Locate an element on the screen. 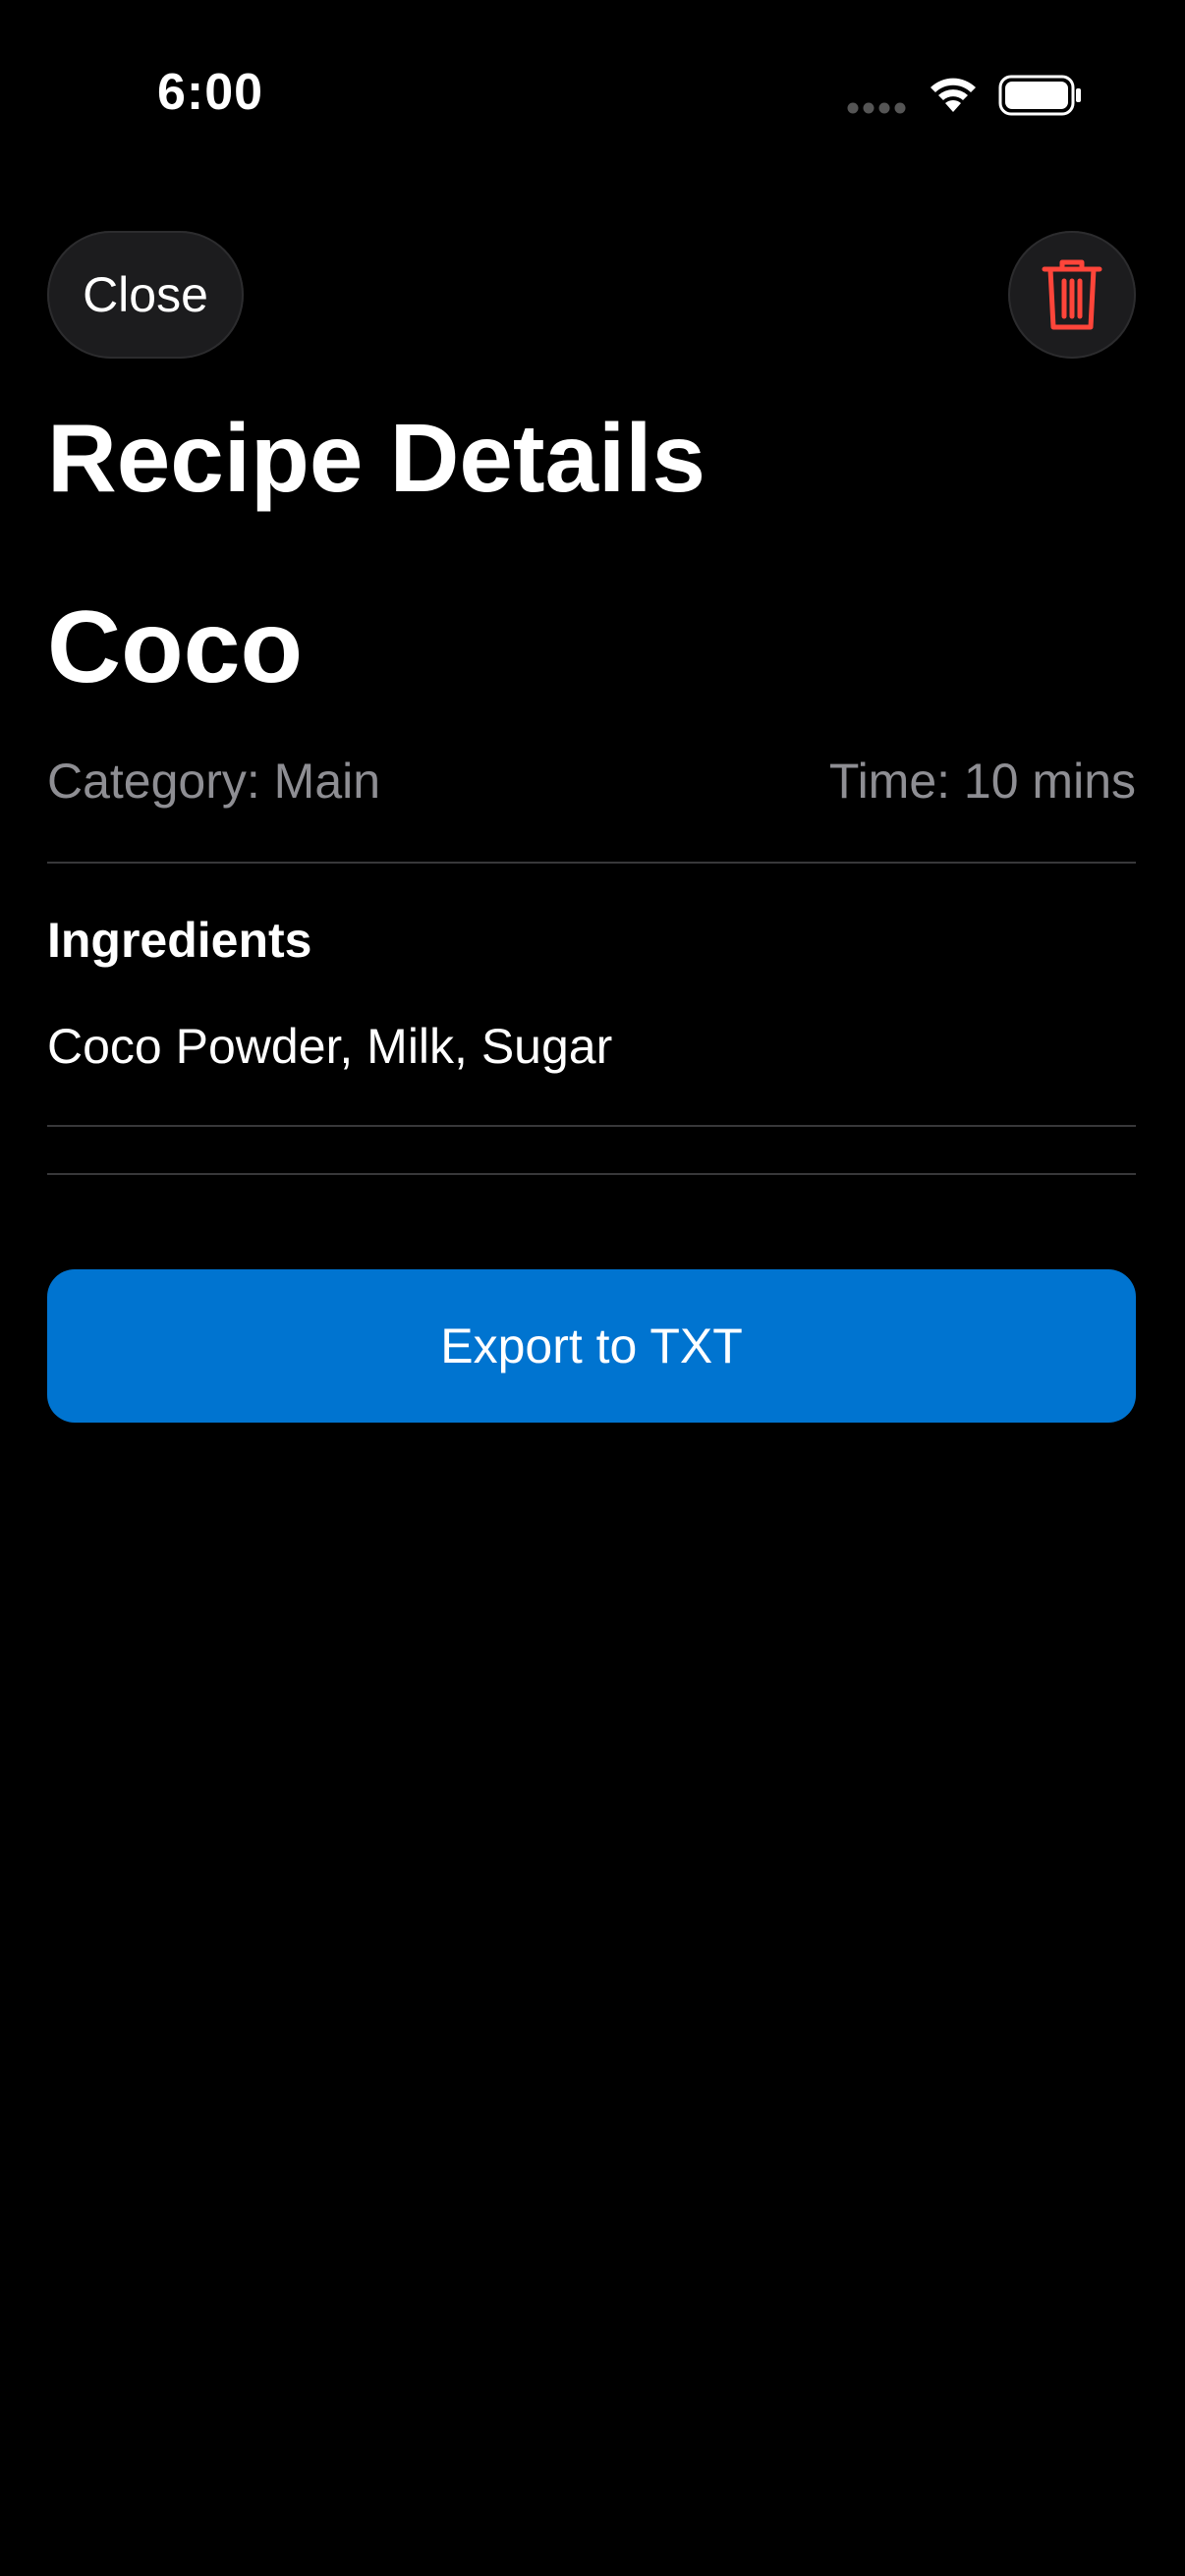  battery-icon is located at coordinates (1040, 95).